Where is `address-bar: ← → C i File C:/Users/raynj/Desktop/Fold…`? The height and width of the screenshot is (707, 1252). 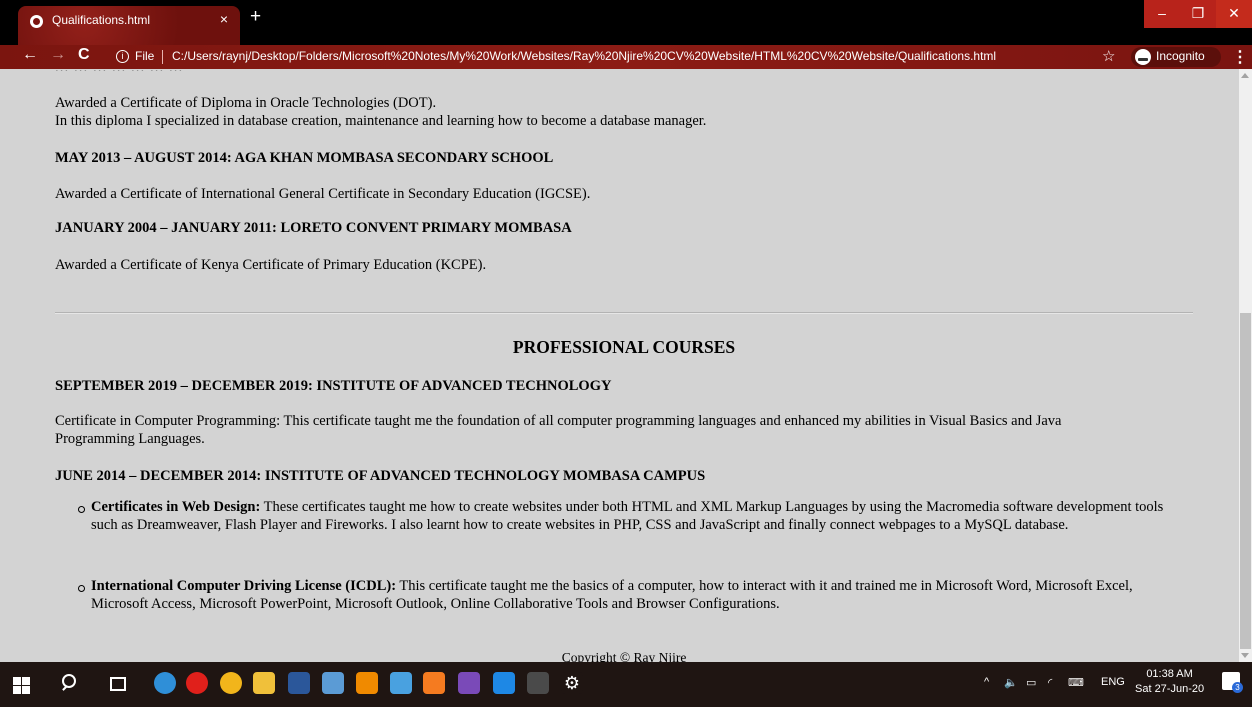
address-bar: ← → C i File C:/Users/raynj/Desktop/Fold… is located at coordinates (626, 57).